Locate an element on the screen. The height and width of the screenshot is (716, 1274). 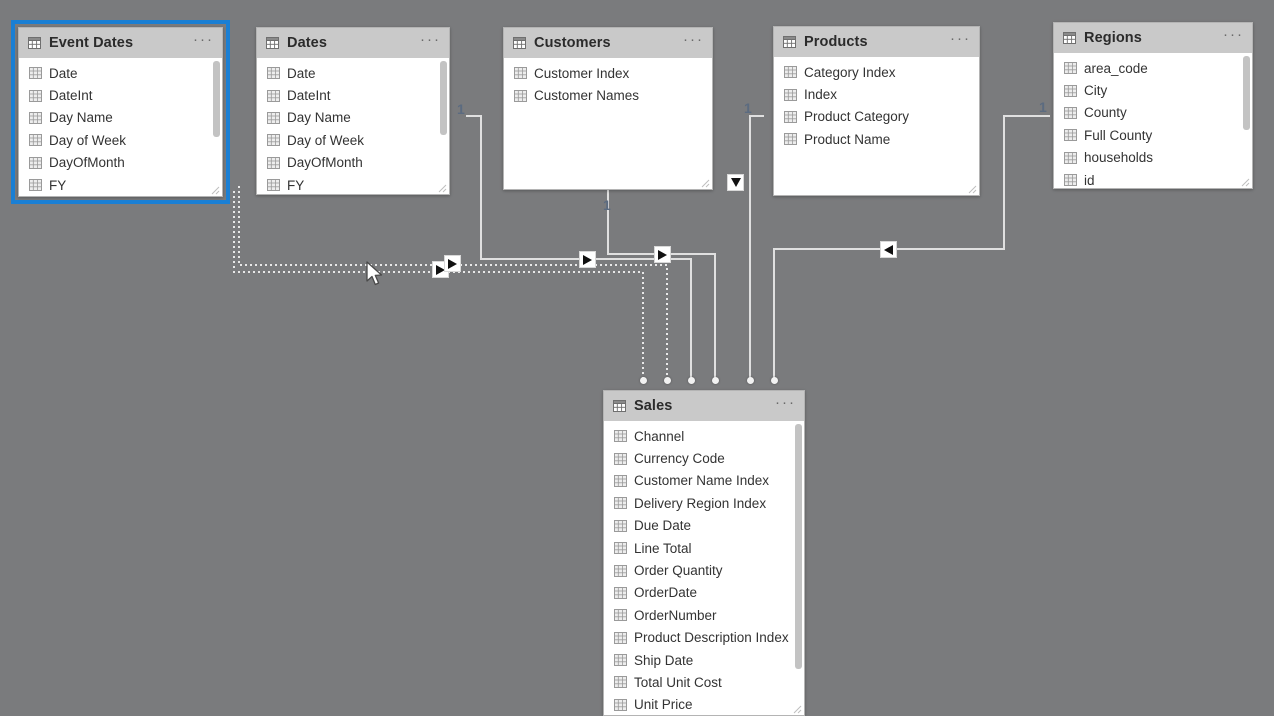
field-label: DateInt is located at coordinates (71, 96).